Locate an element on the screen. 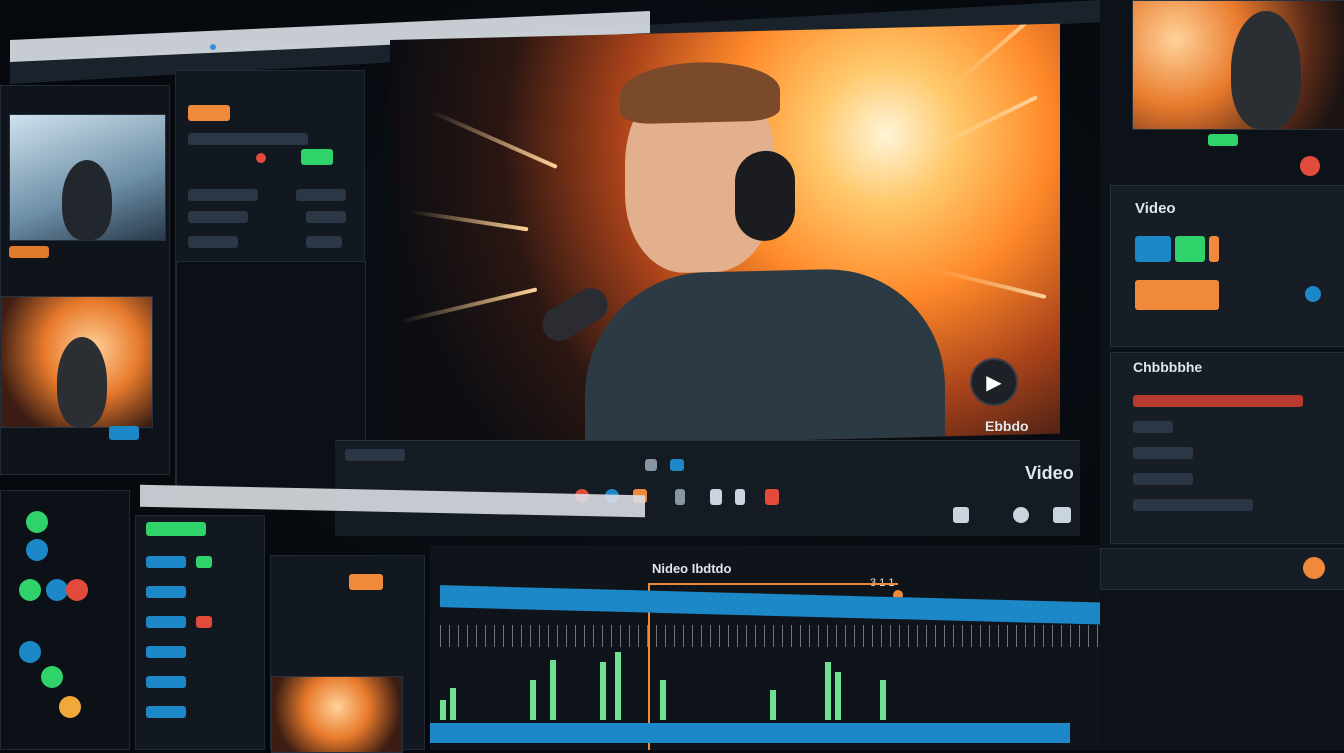 This screenshot has width=1344, height=753. track-headers is located at coordinates (200, 632).